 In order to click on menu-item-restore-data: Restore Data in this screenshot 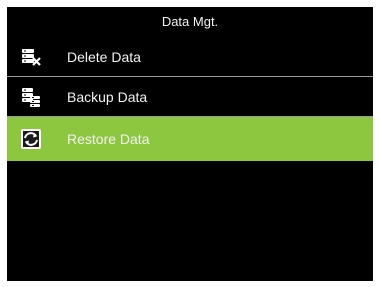, I will do `click(190, 139)`.